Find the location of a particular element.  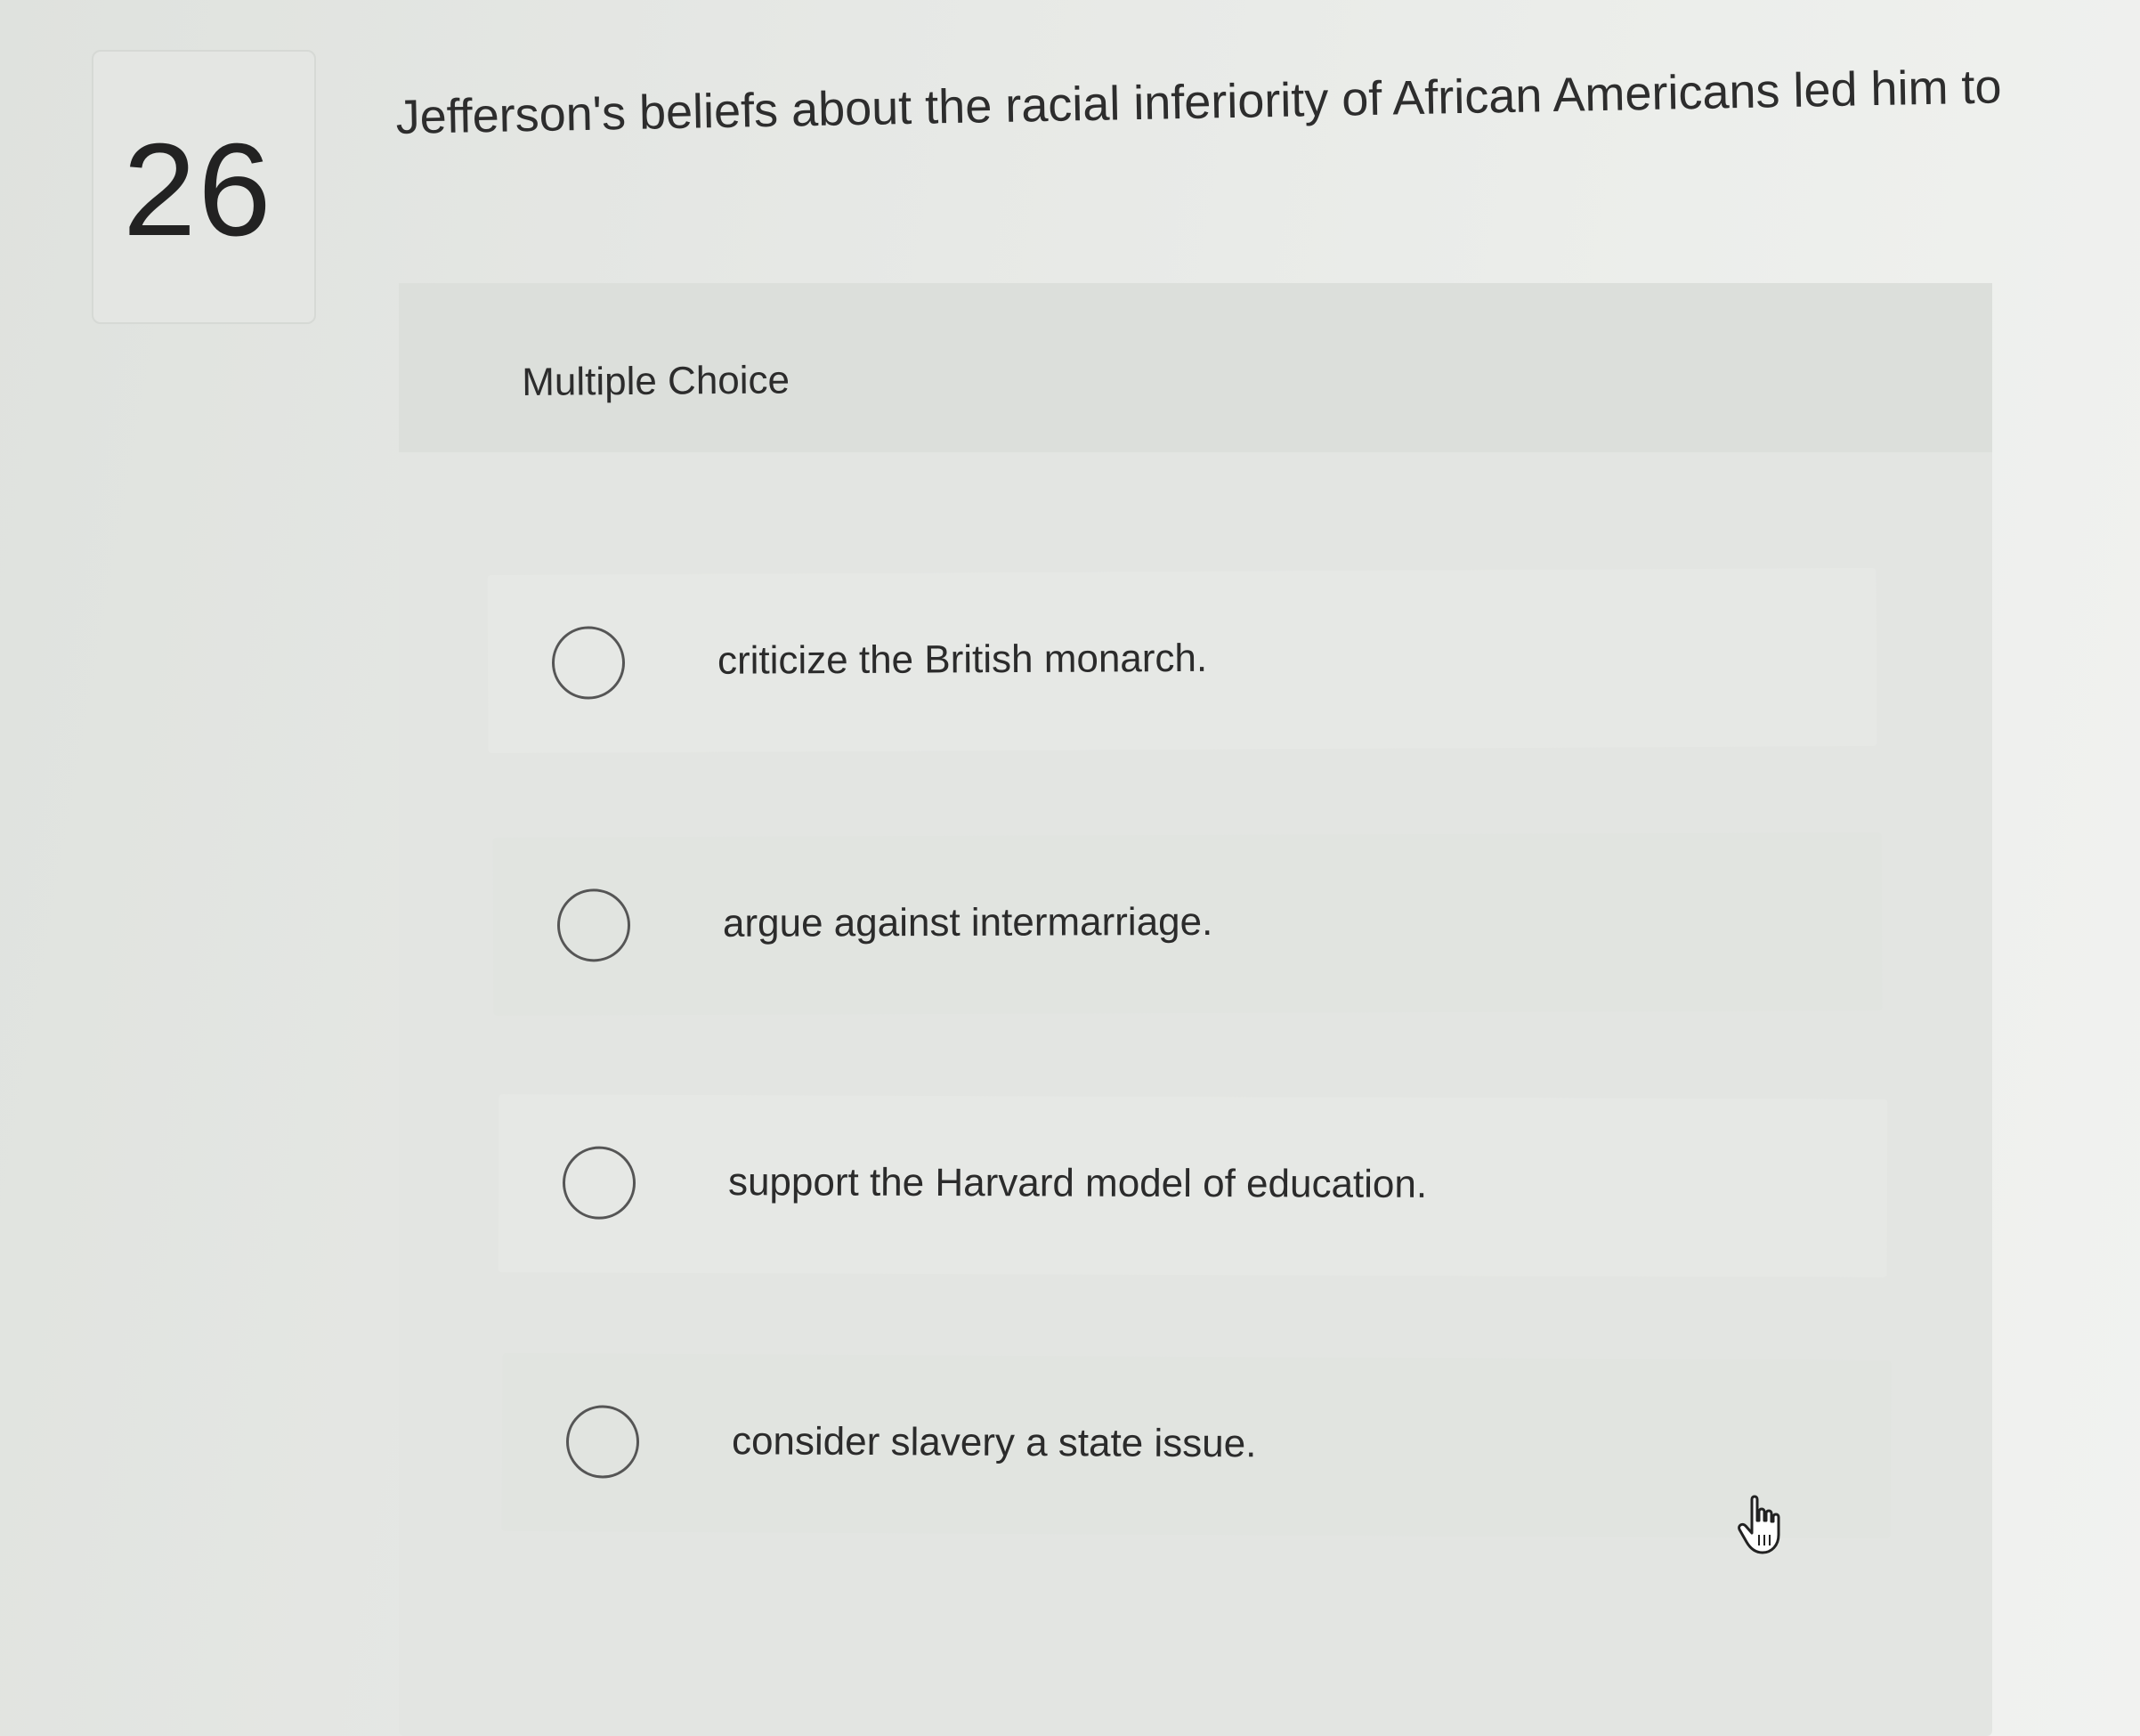

answer-option-b: argue against intermarriage. is located at coordinates (1187, 924).